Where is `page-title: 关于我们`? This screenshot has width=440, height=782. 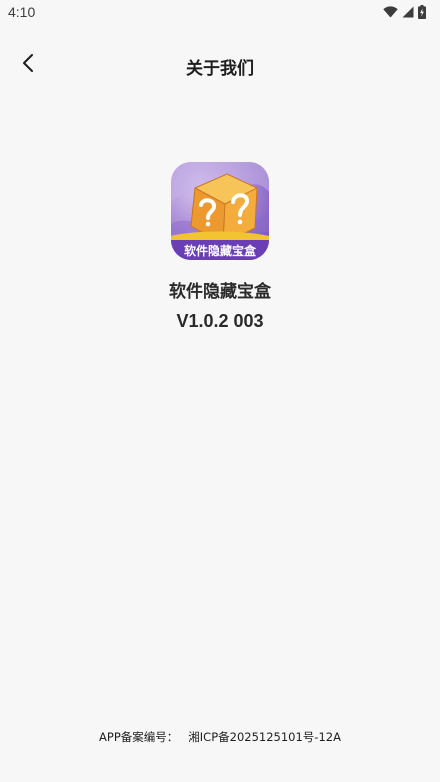 page-title: 关于我们 is located at coordinates (220, 69).